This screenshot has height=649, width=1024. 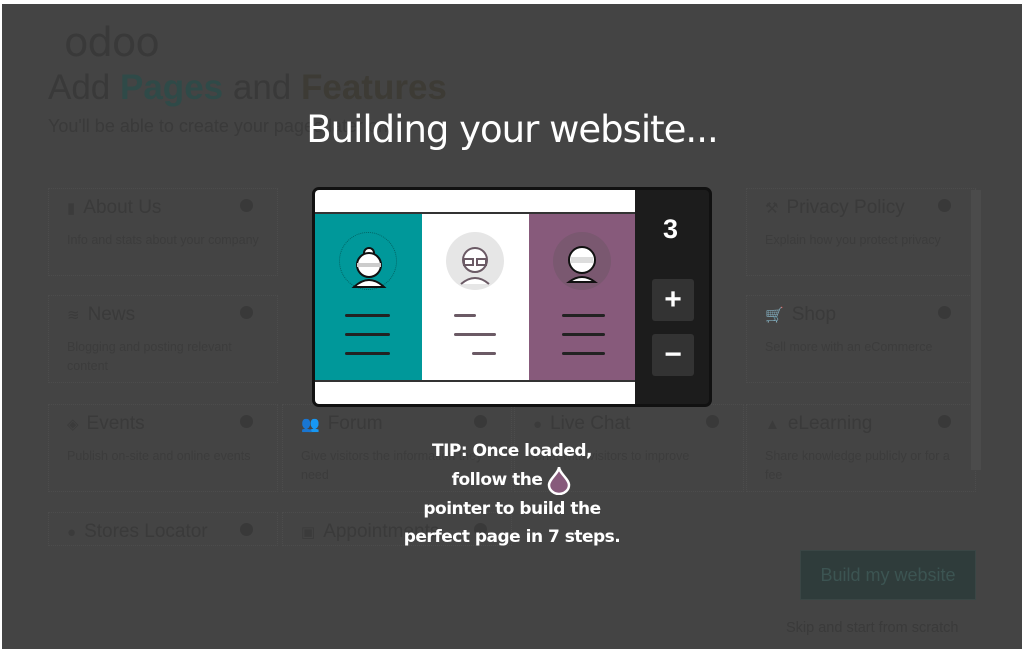 What do you see at coordinates (861, 339) in the screenshot?
I see `feature-card: 🛒 Shop Sell more with an eCommerce` at bounding box center [861, 339].